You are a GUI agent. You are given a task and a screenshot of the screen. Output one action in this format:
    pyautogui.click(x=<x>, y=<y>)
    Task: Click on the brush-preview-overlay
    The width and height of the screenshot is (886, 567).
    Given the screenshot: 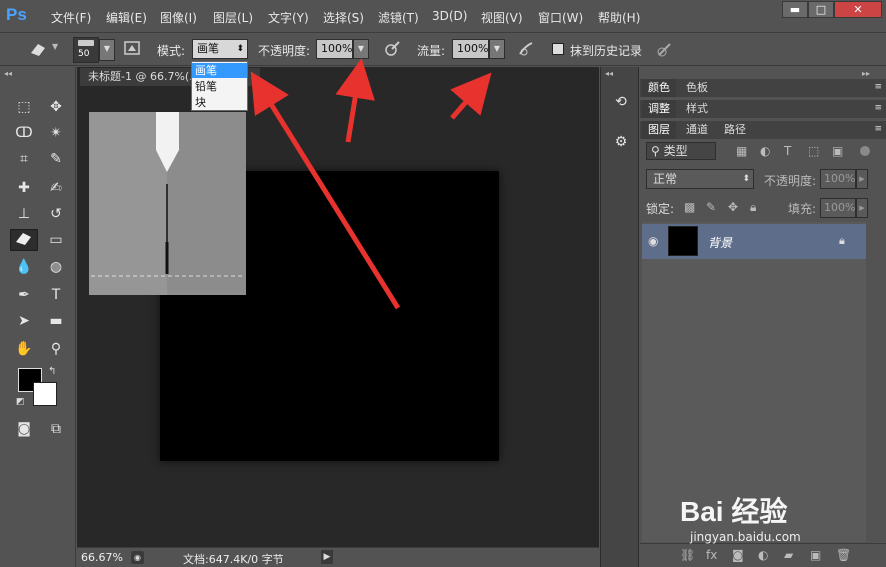 What is the action you would take?
    pyautogui.click(x=167, y=203)
    